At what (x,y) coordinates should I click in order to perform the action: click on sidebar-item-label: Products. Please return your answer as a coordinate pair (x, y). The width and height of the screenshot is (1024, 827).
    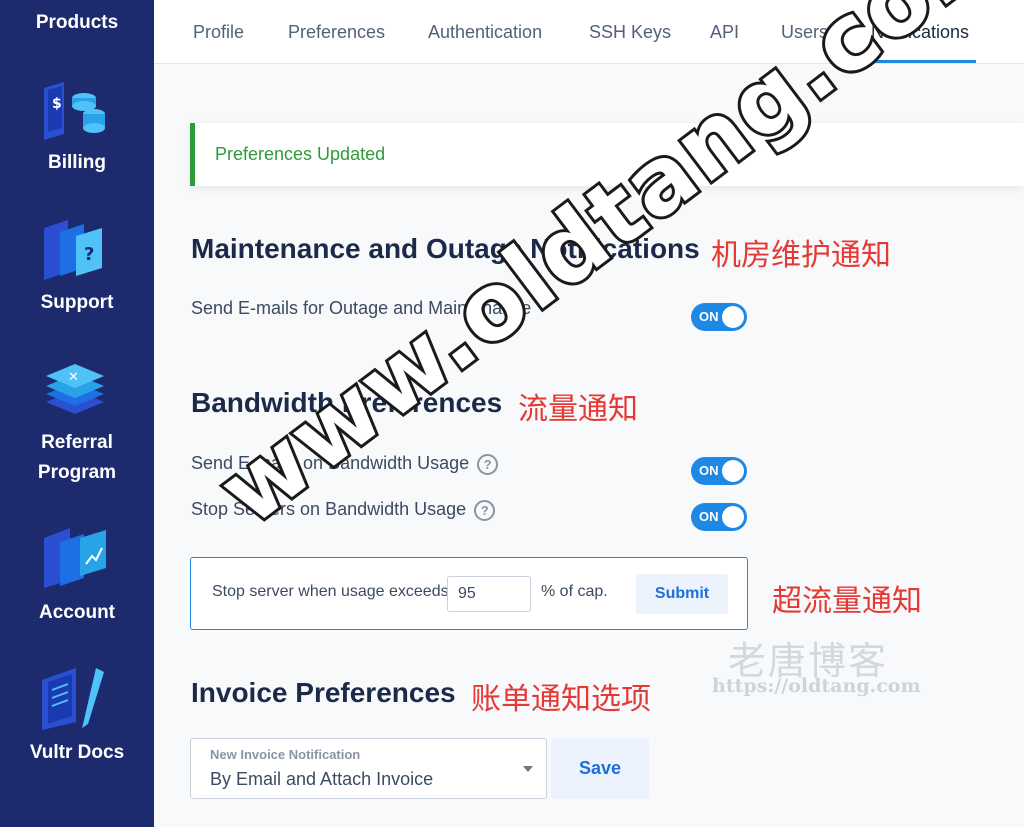
    Looking at the image, I should click on (77, 22).